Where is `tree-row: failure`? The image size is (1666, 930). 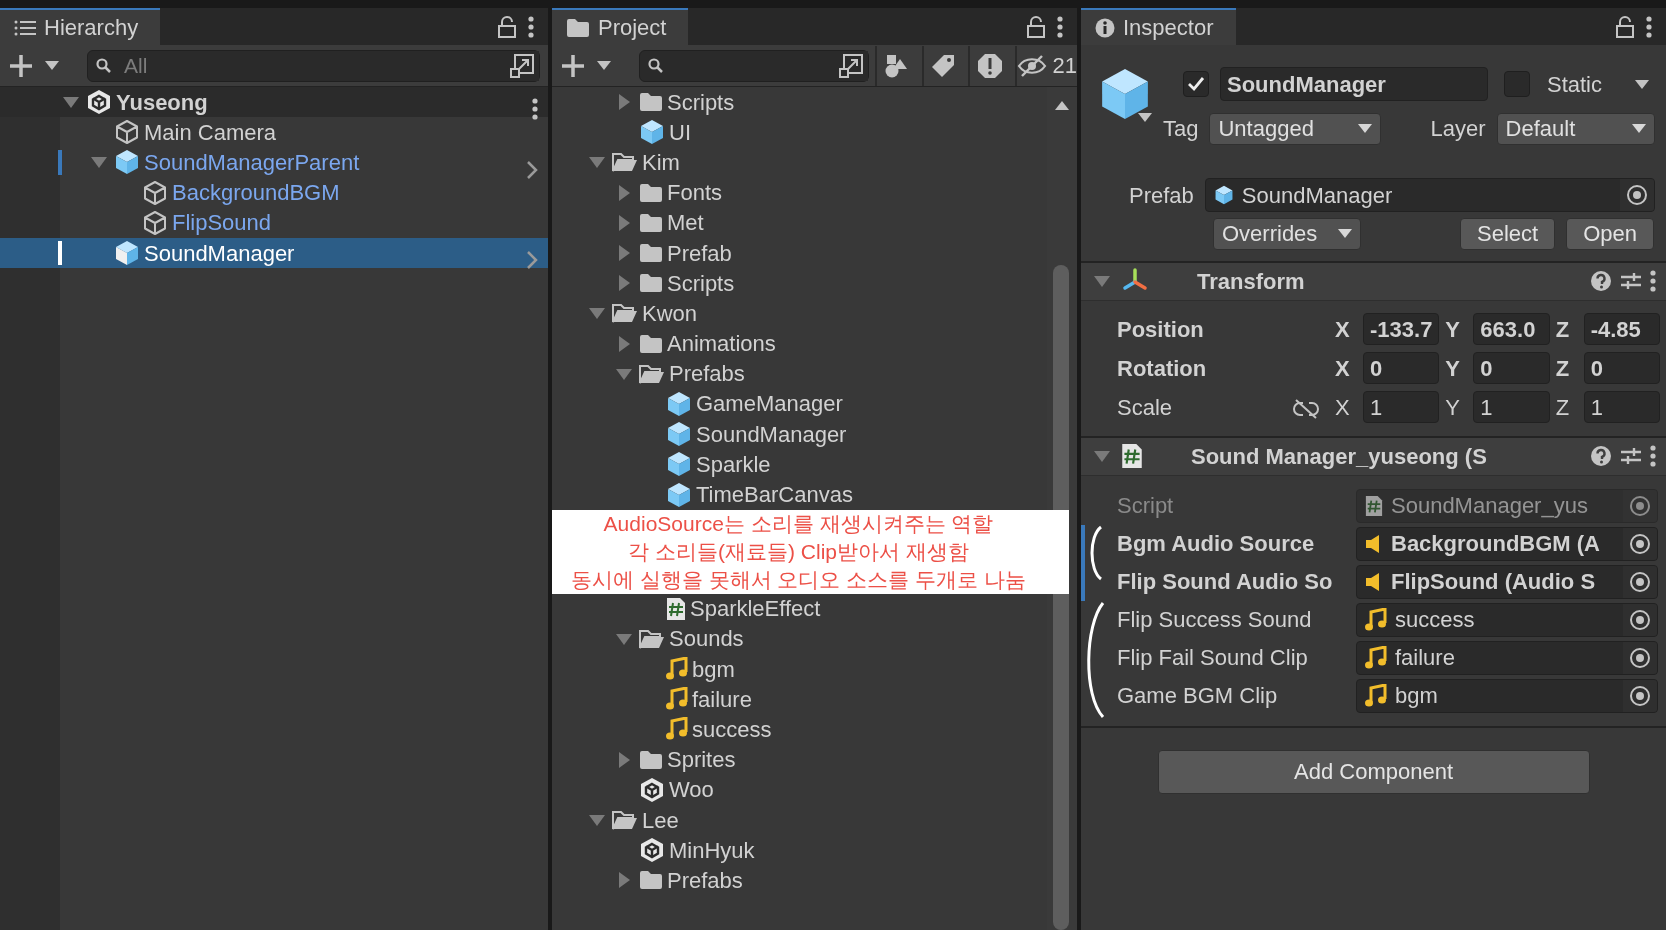 tree-row: failure is located at coordinates (799, 699).